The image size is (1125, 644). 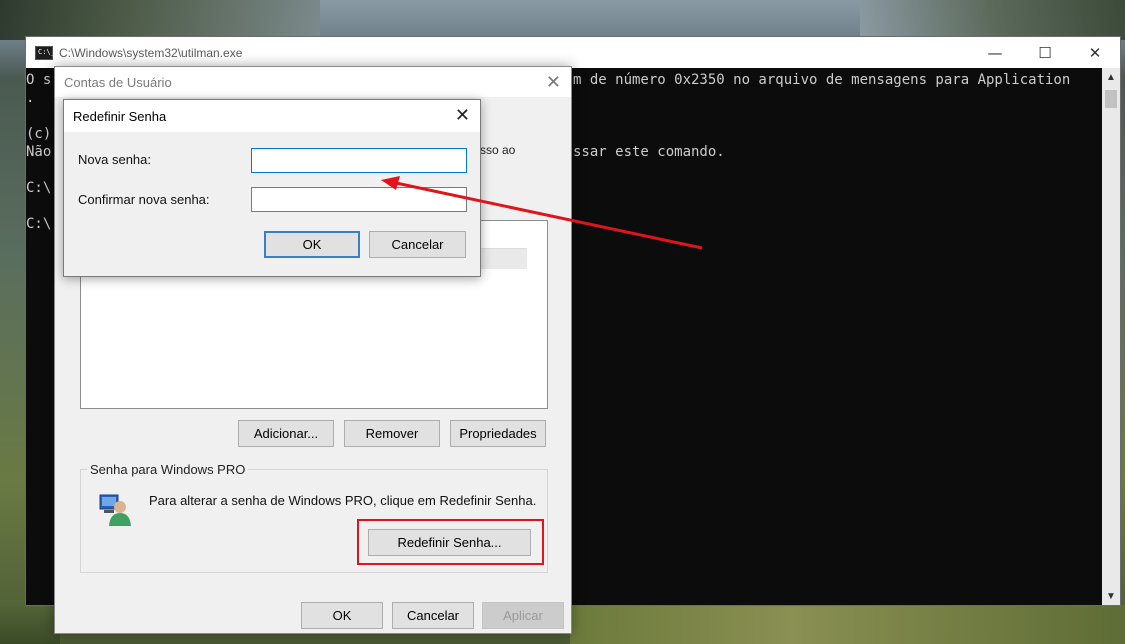 What do you see at coordinates (498, 150) in the screenshot?
I see `partial-description-text: sso ao` at bounding box center [498, 150].